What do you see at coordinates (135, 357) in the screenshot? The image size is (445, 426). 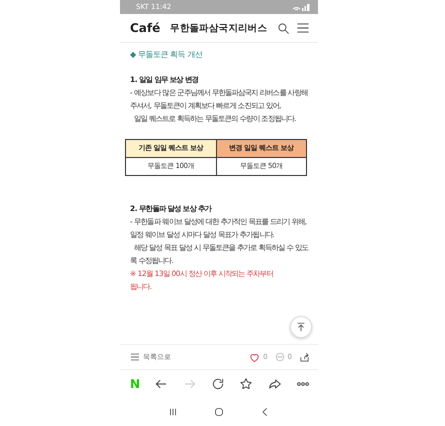 I see `list-icon` at bounding box center [135, 357].